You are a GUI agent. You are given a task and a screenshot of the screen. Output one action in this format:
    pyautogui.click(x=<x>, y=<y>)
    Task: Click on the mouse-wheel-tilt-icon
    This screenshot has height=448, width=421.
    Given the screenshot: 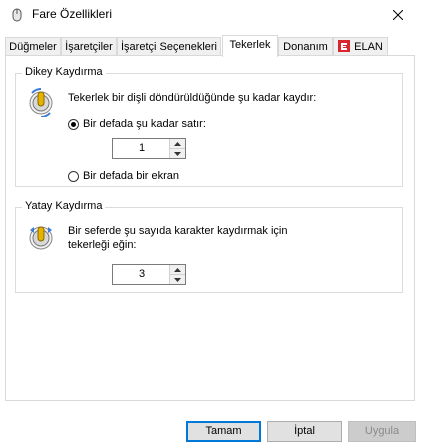 What is the action you would take?
    pyautogui.click(x=41, y=238)
    